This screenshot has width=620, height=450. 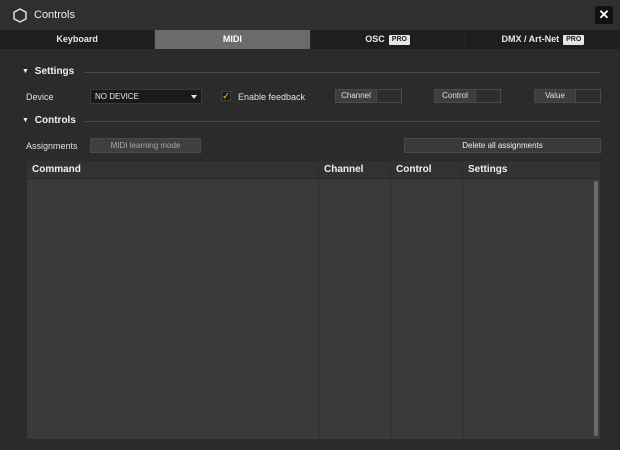 I want to click on tab-label: MIDI, so click(x=232, y=39).